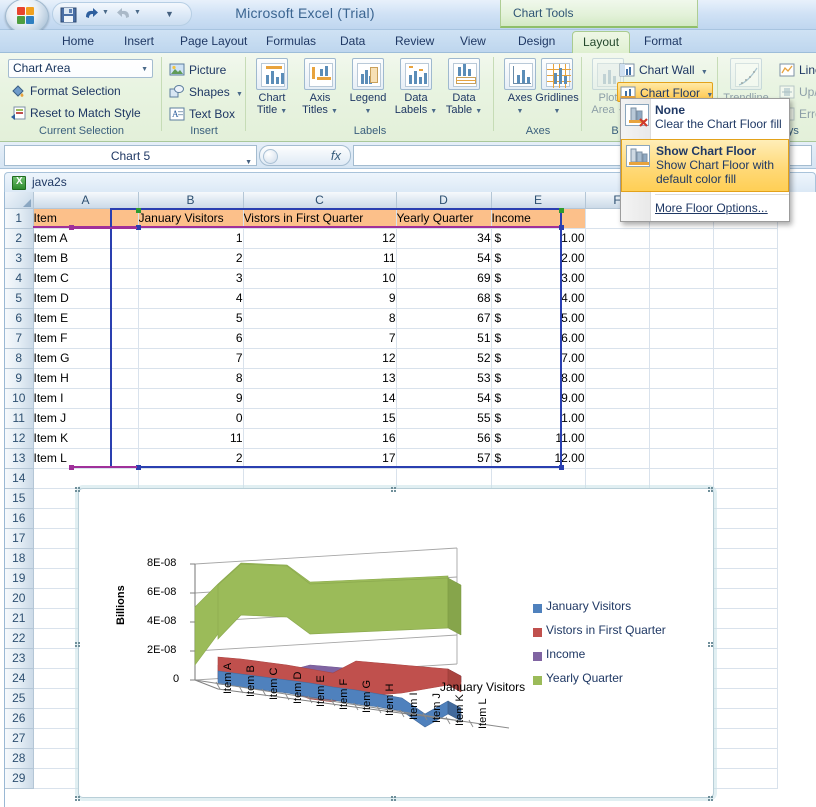 Image resolution: width=816 pixels, height=807 pixels. I want to click on grid-cell: Item E, so click(86, 318).